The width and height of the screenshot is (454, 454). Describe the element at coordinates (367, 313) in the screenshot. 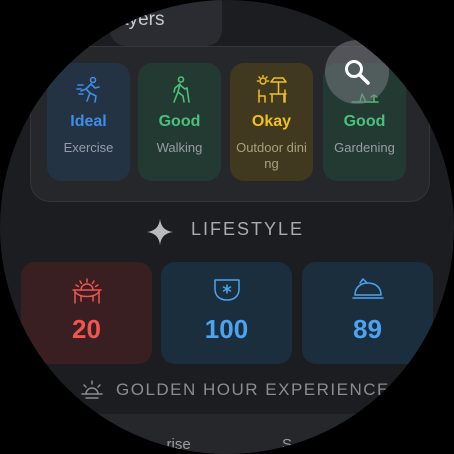

I see `pollen-card: 89` at that location.